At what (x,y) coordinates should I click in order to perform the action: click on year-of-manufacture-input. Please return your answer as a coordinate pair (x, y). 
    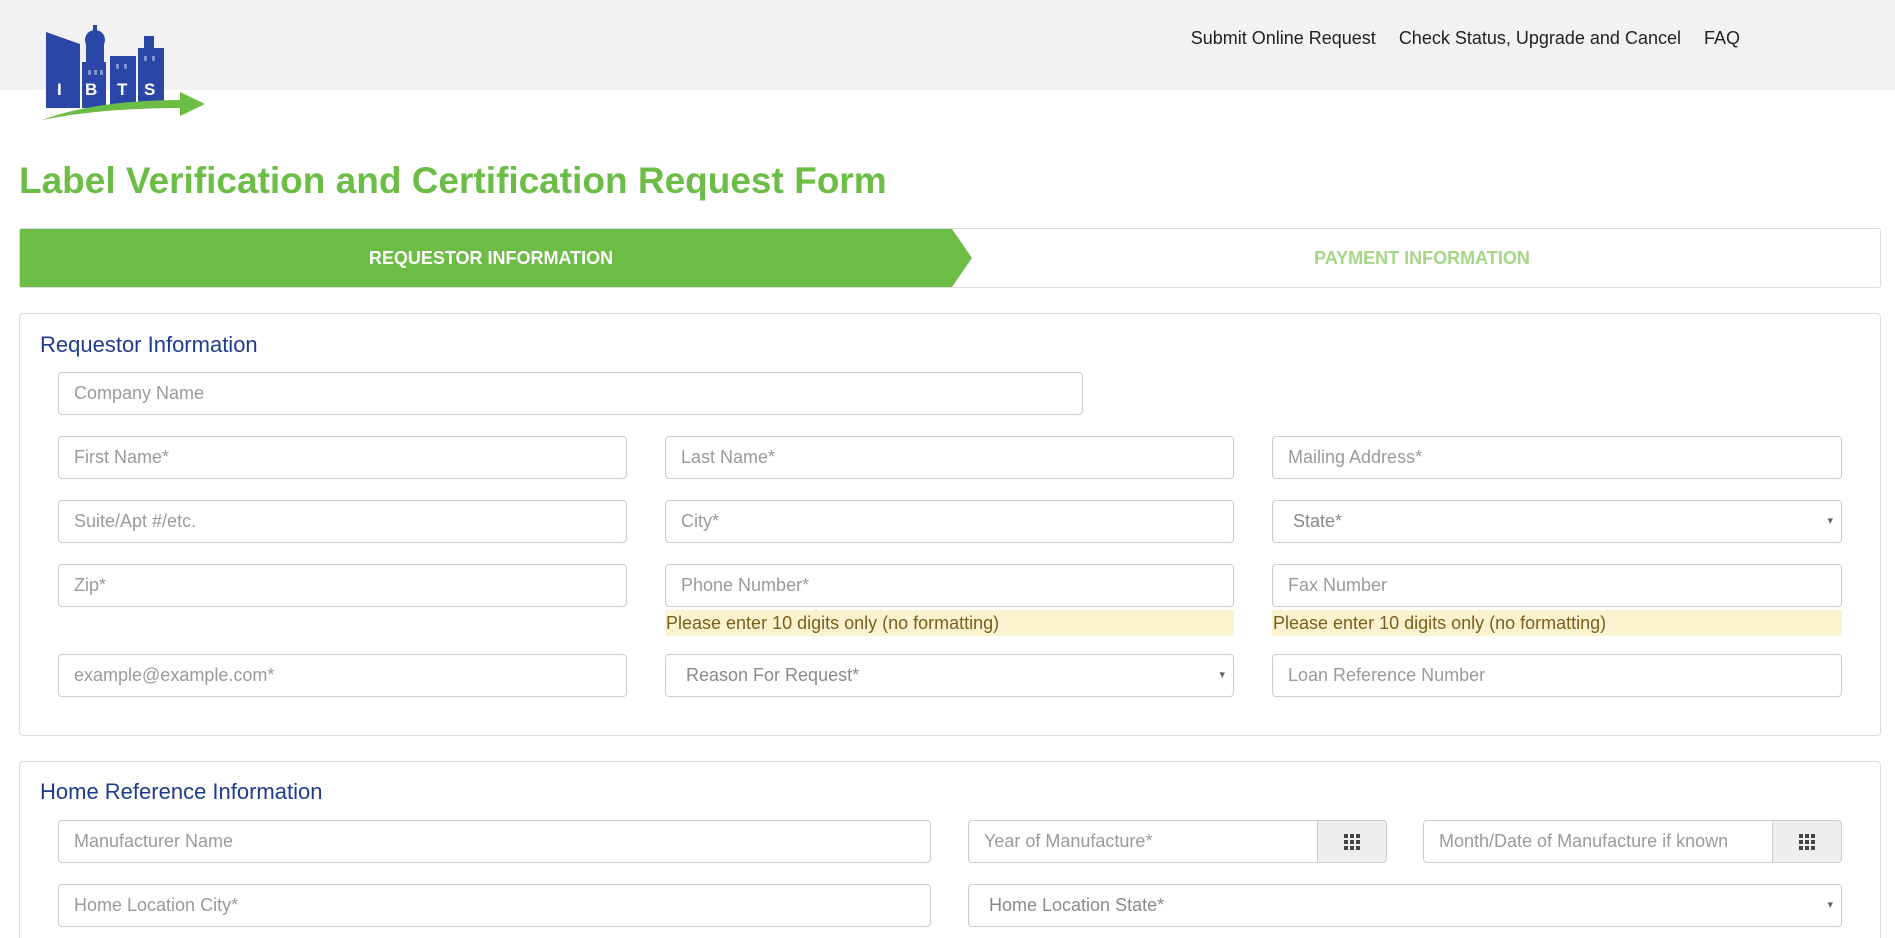
    Looking at the image, I should click on (1143, 841).